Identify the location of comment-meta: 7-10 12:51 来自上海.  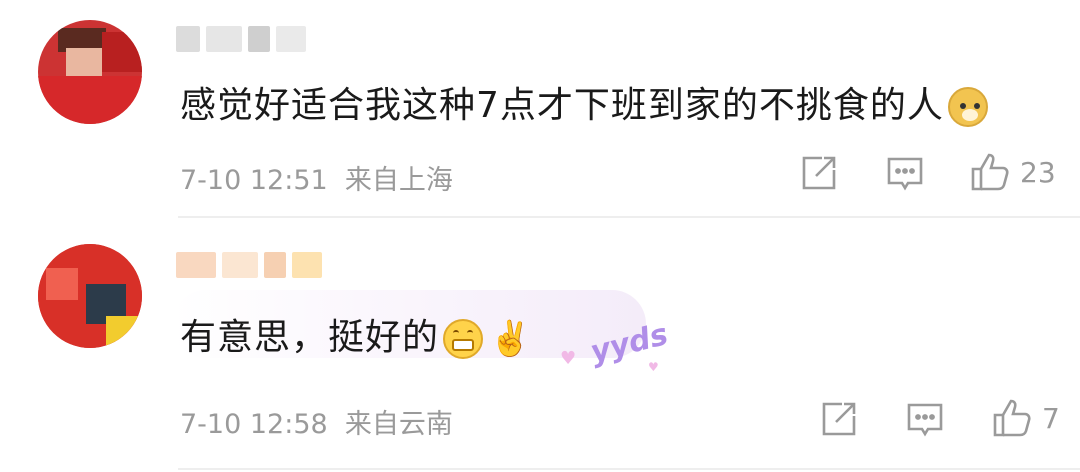
(316, 177).